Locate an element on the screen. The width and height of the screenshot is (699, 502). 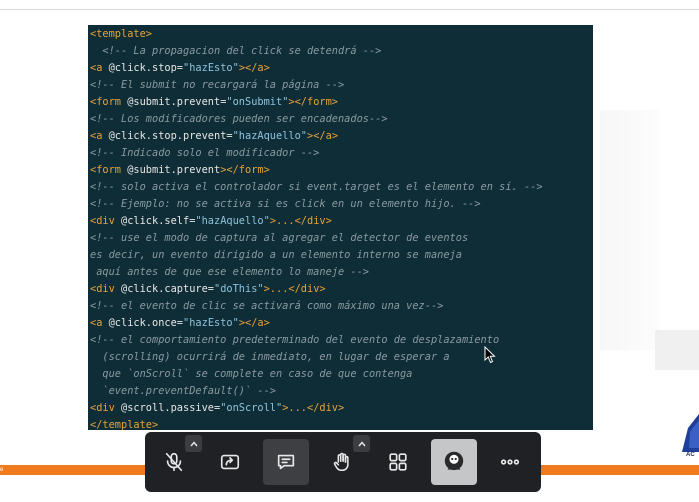
code-line: `event.preventDefault()` --> is located at coordinates (341, 391).